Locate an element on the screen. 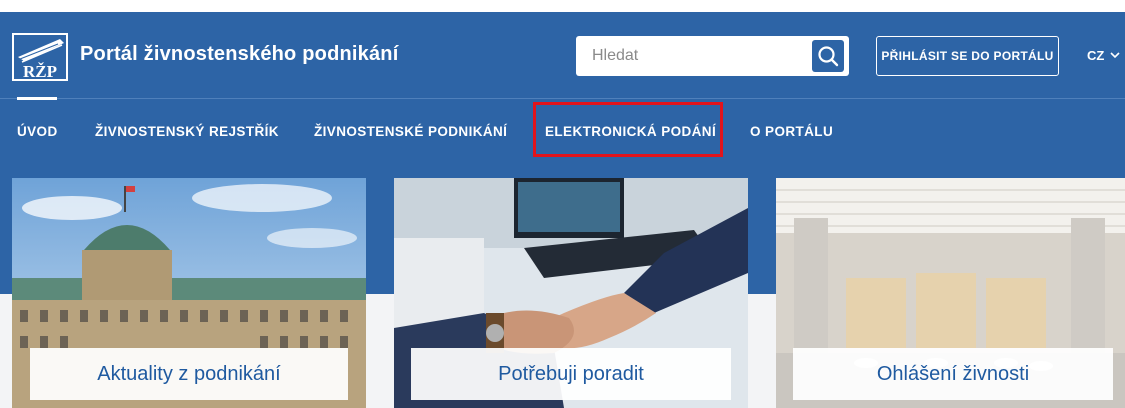 Image resolution: width=1125 pixels, height=408 pixels. nav-item-zivnostenske-podnikani: ŽIVNOSTENSKÉ PODNIKÁNÍ is located at coordinates (410, 131).